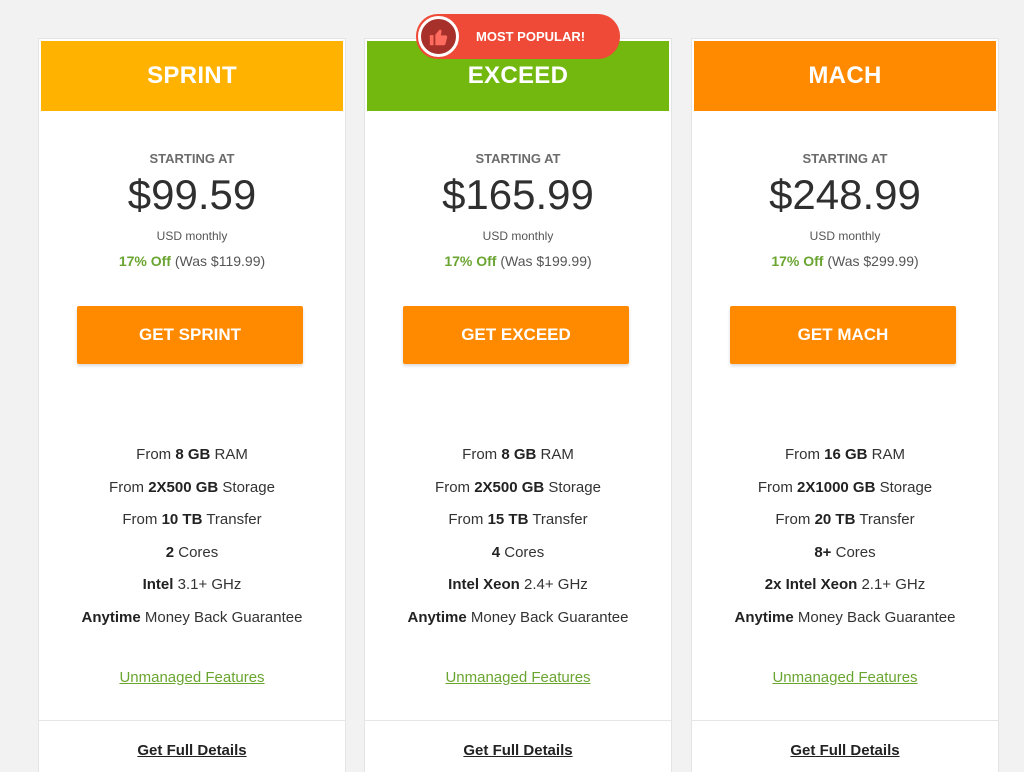 This screenshot has width=1024, height=772. What do you see at coordinates (845, 194) in the screenshot?
I see `plan-price: $248.99` at bounding box center [845, 194].